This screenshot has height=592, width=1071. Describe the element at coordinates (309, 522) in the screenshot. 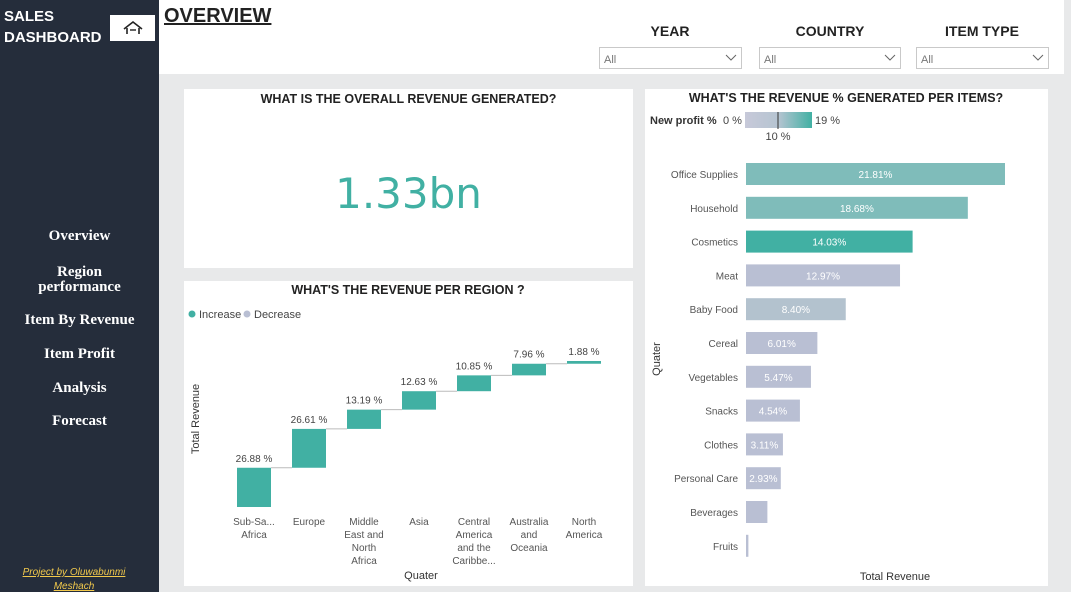

I see `category-label: Europe` at that location.